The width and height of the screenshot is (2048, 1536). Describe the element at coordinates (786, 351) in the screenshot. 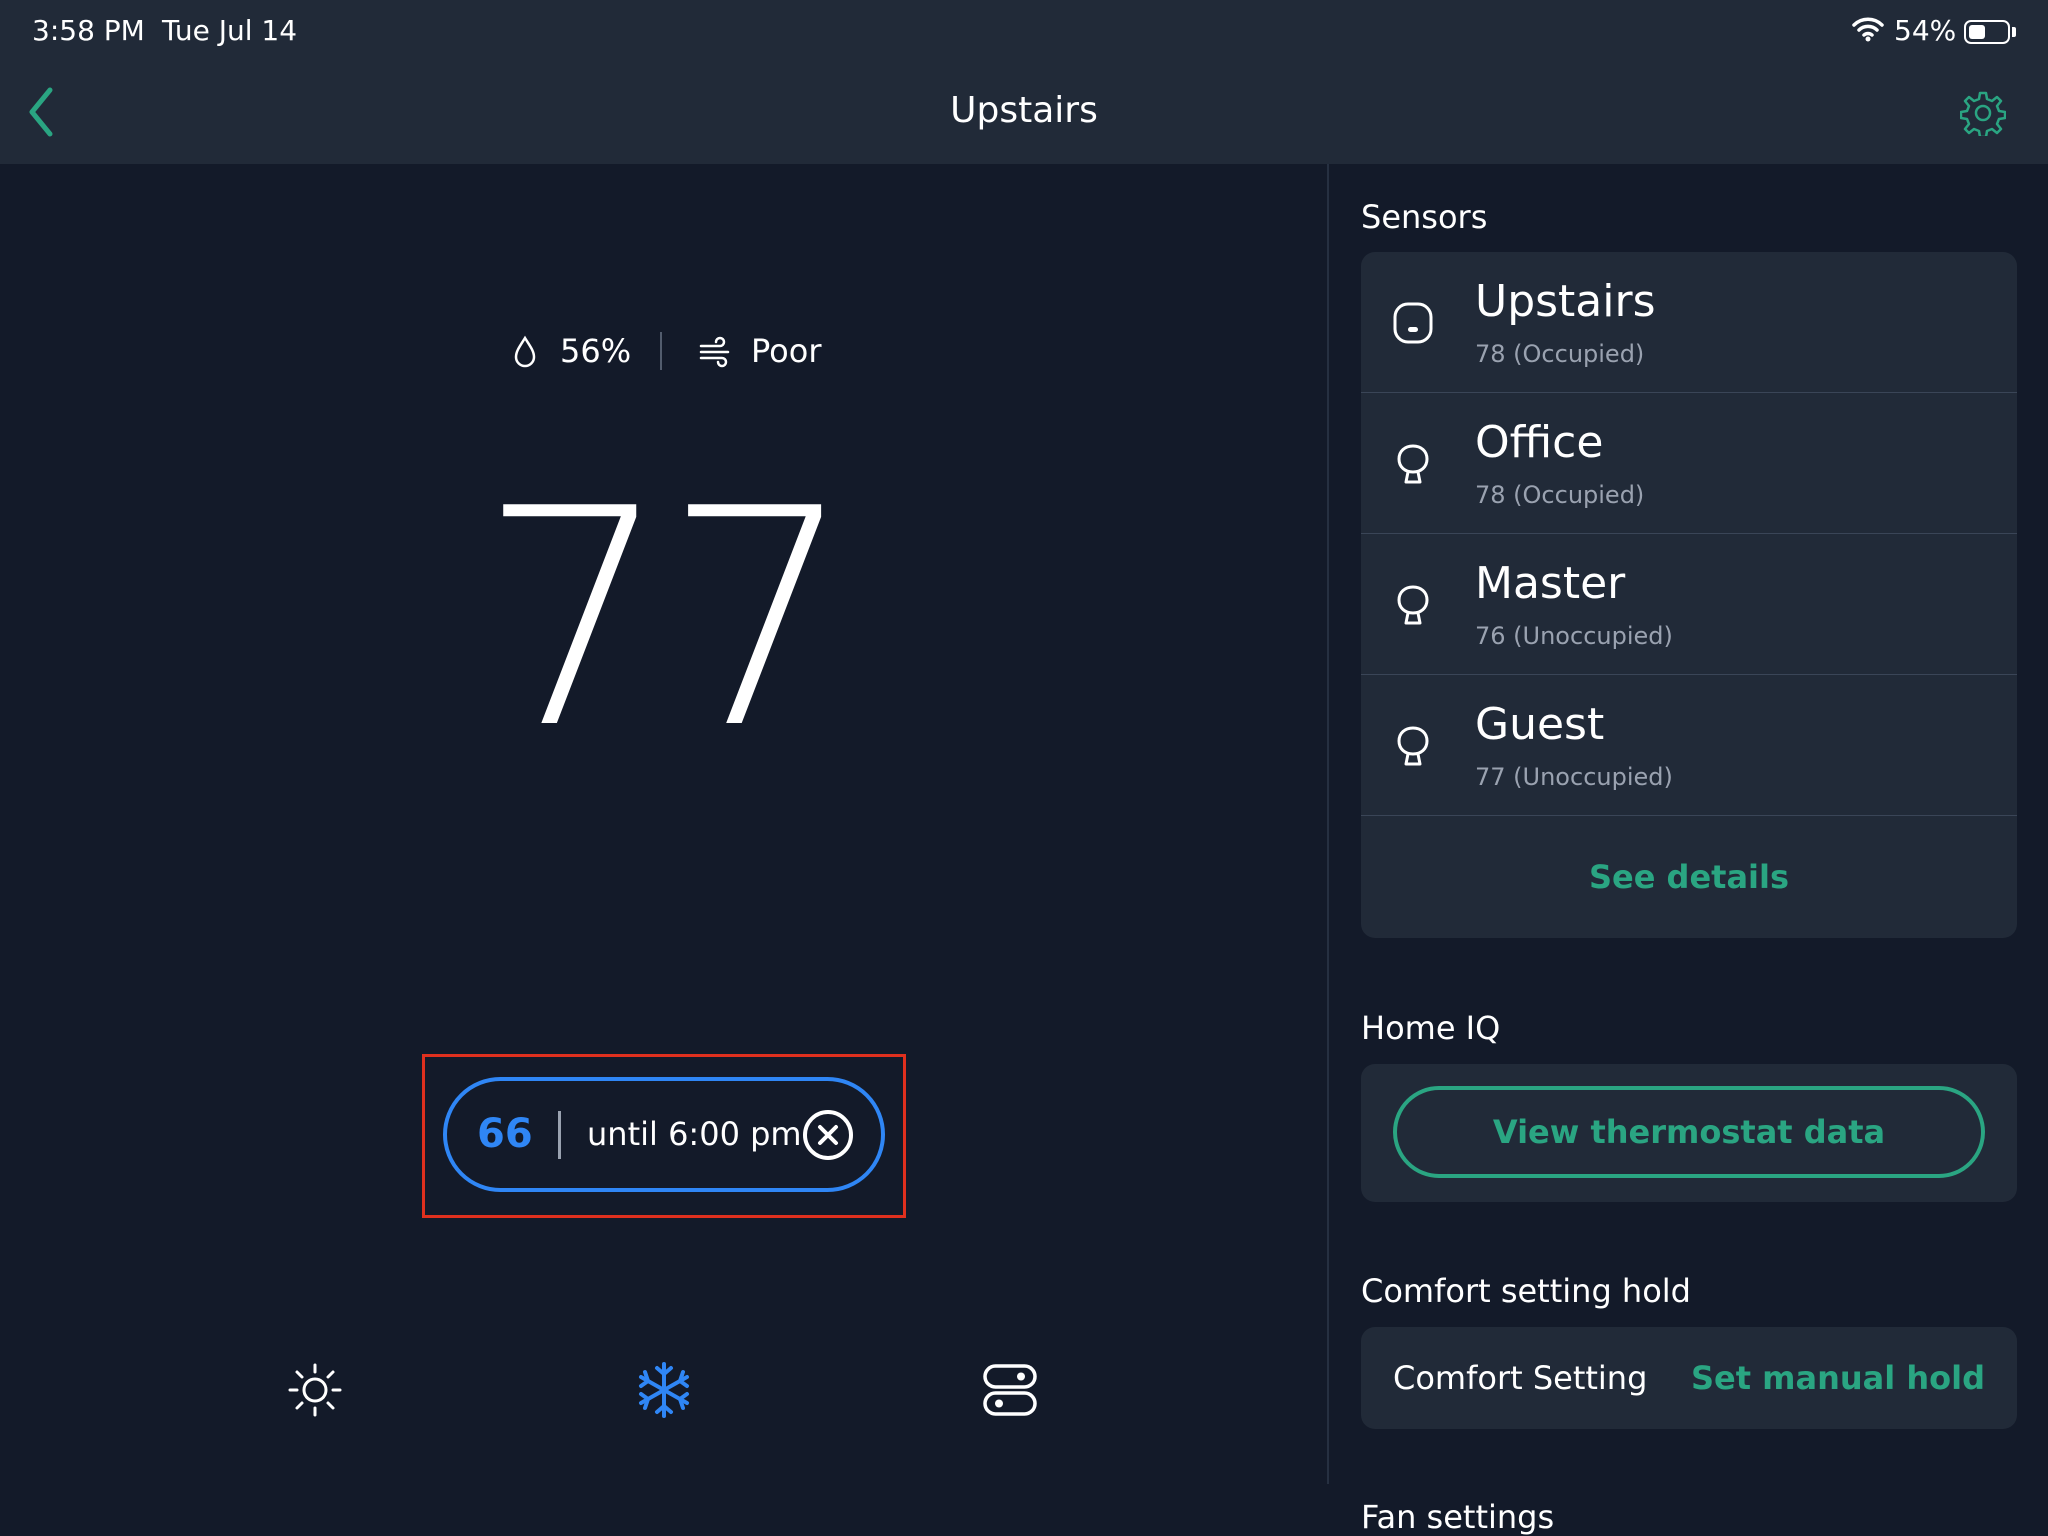

I see `air-quality-value: Poor` at that location.